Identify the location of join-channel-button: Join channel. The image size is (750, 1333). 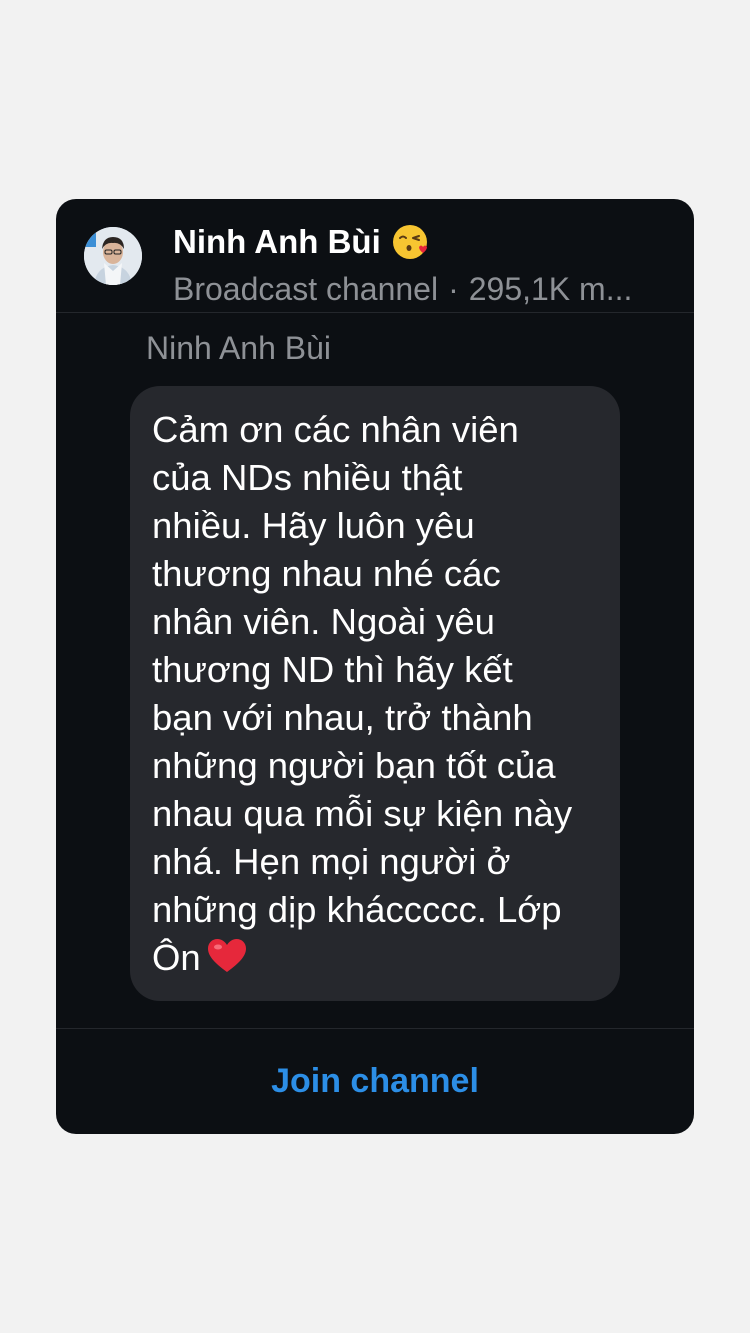
(375, 1081).